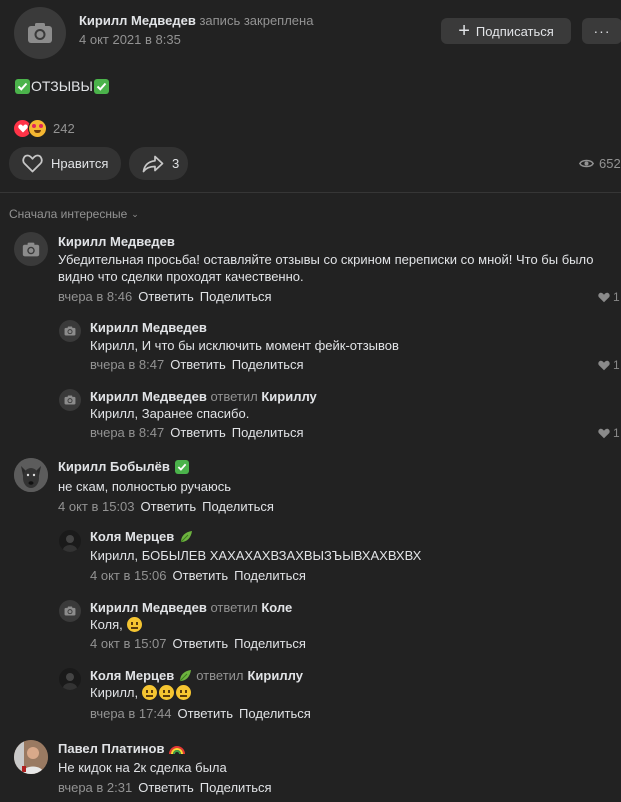 Image resolution: width=621 pixels, height=802 pixels. I want to click on divider, so click(310, 192).